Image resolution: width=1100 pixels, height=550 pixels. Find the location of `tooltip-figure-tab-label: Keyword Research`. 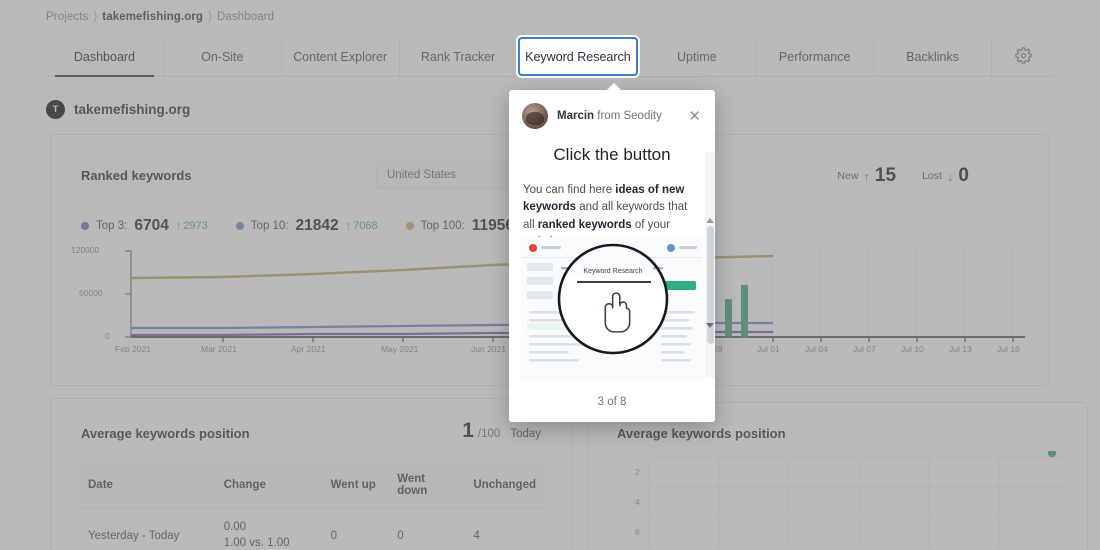

tooltip-figure-tab-label: Keyword Research is located at coordinates (612, 271).